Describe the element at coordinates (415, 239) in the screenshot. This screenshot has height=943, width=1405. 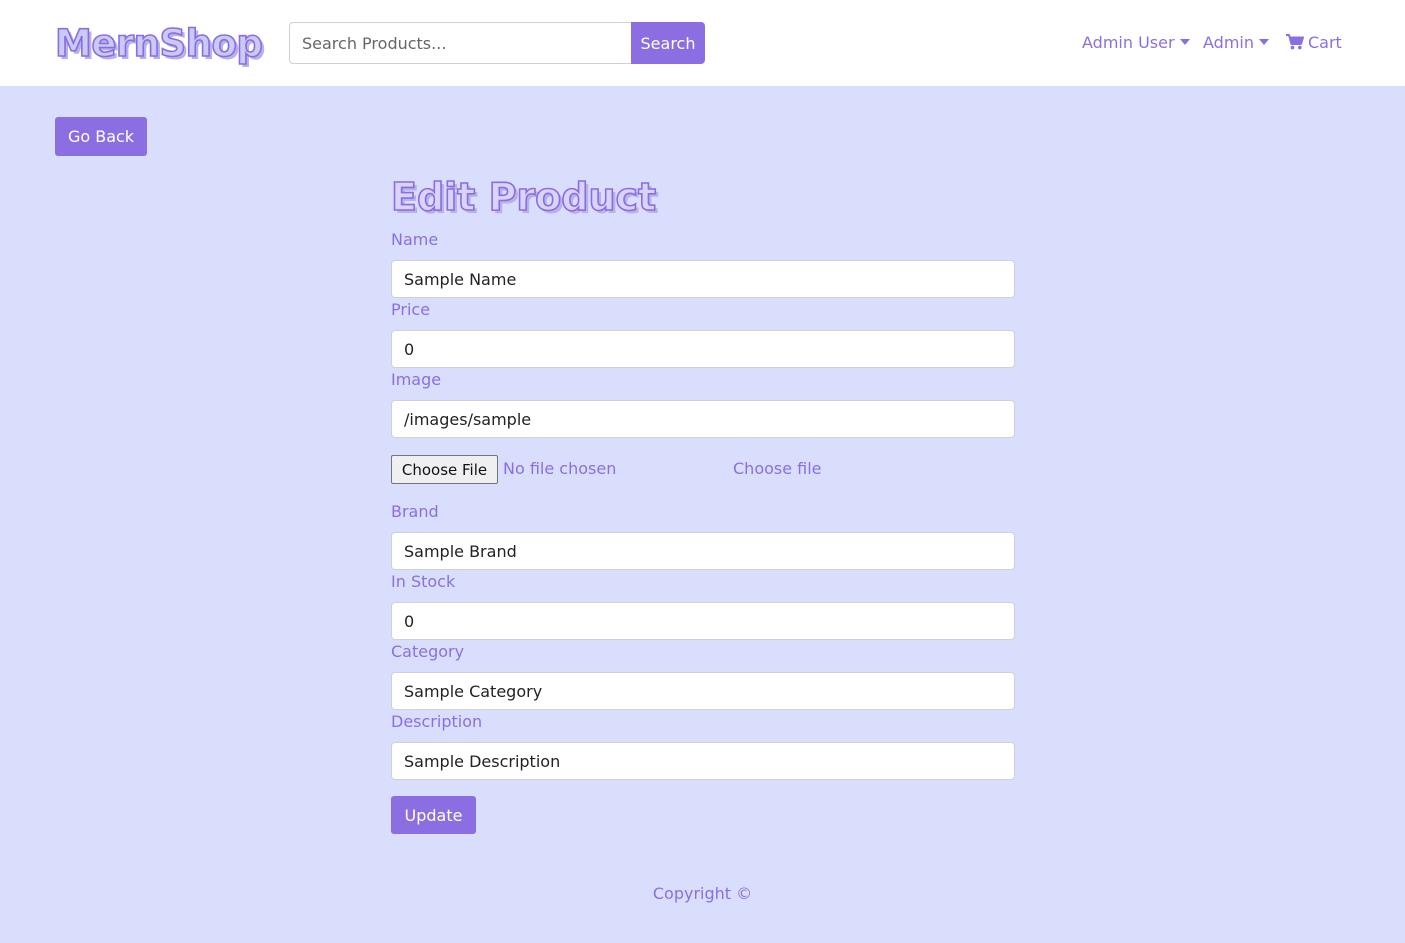
I see `name-label: Name` at that location.